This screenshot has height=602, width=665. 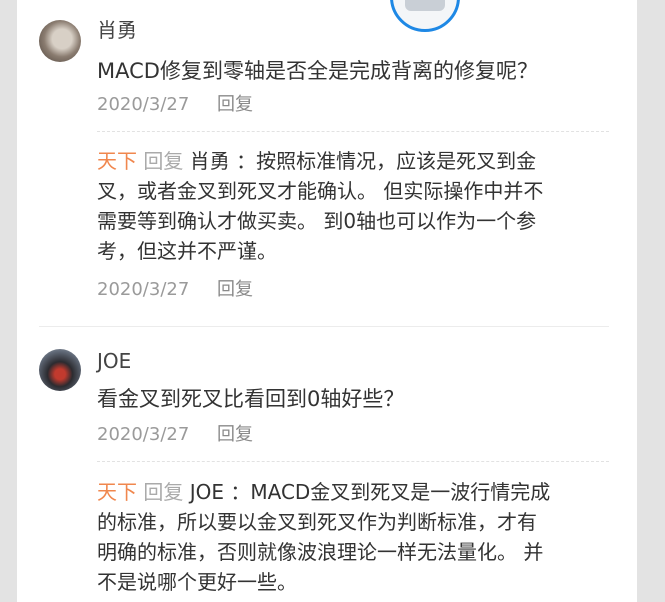 I want to click on admin-reply-line: 天下 回复 JOE ：MACD金叉到死叉是一波行情完成, so click(x=353, y=492).